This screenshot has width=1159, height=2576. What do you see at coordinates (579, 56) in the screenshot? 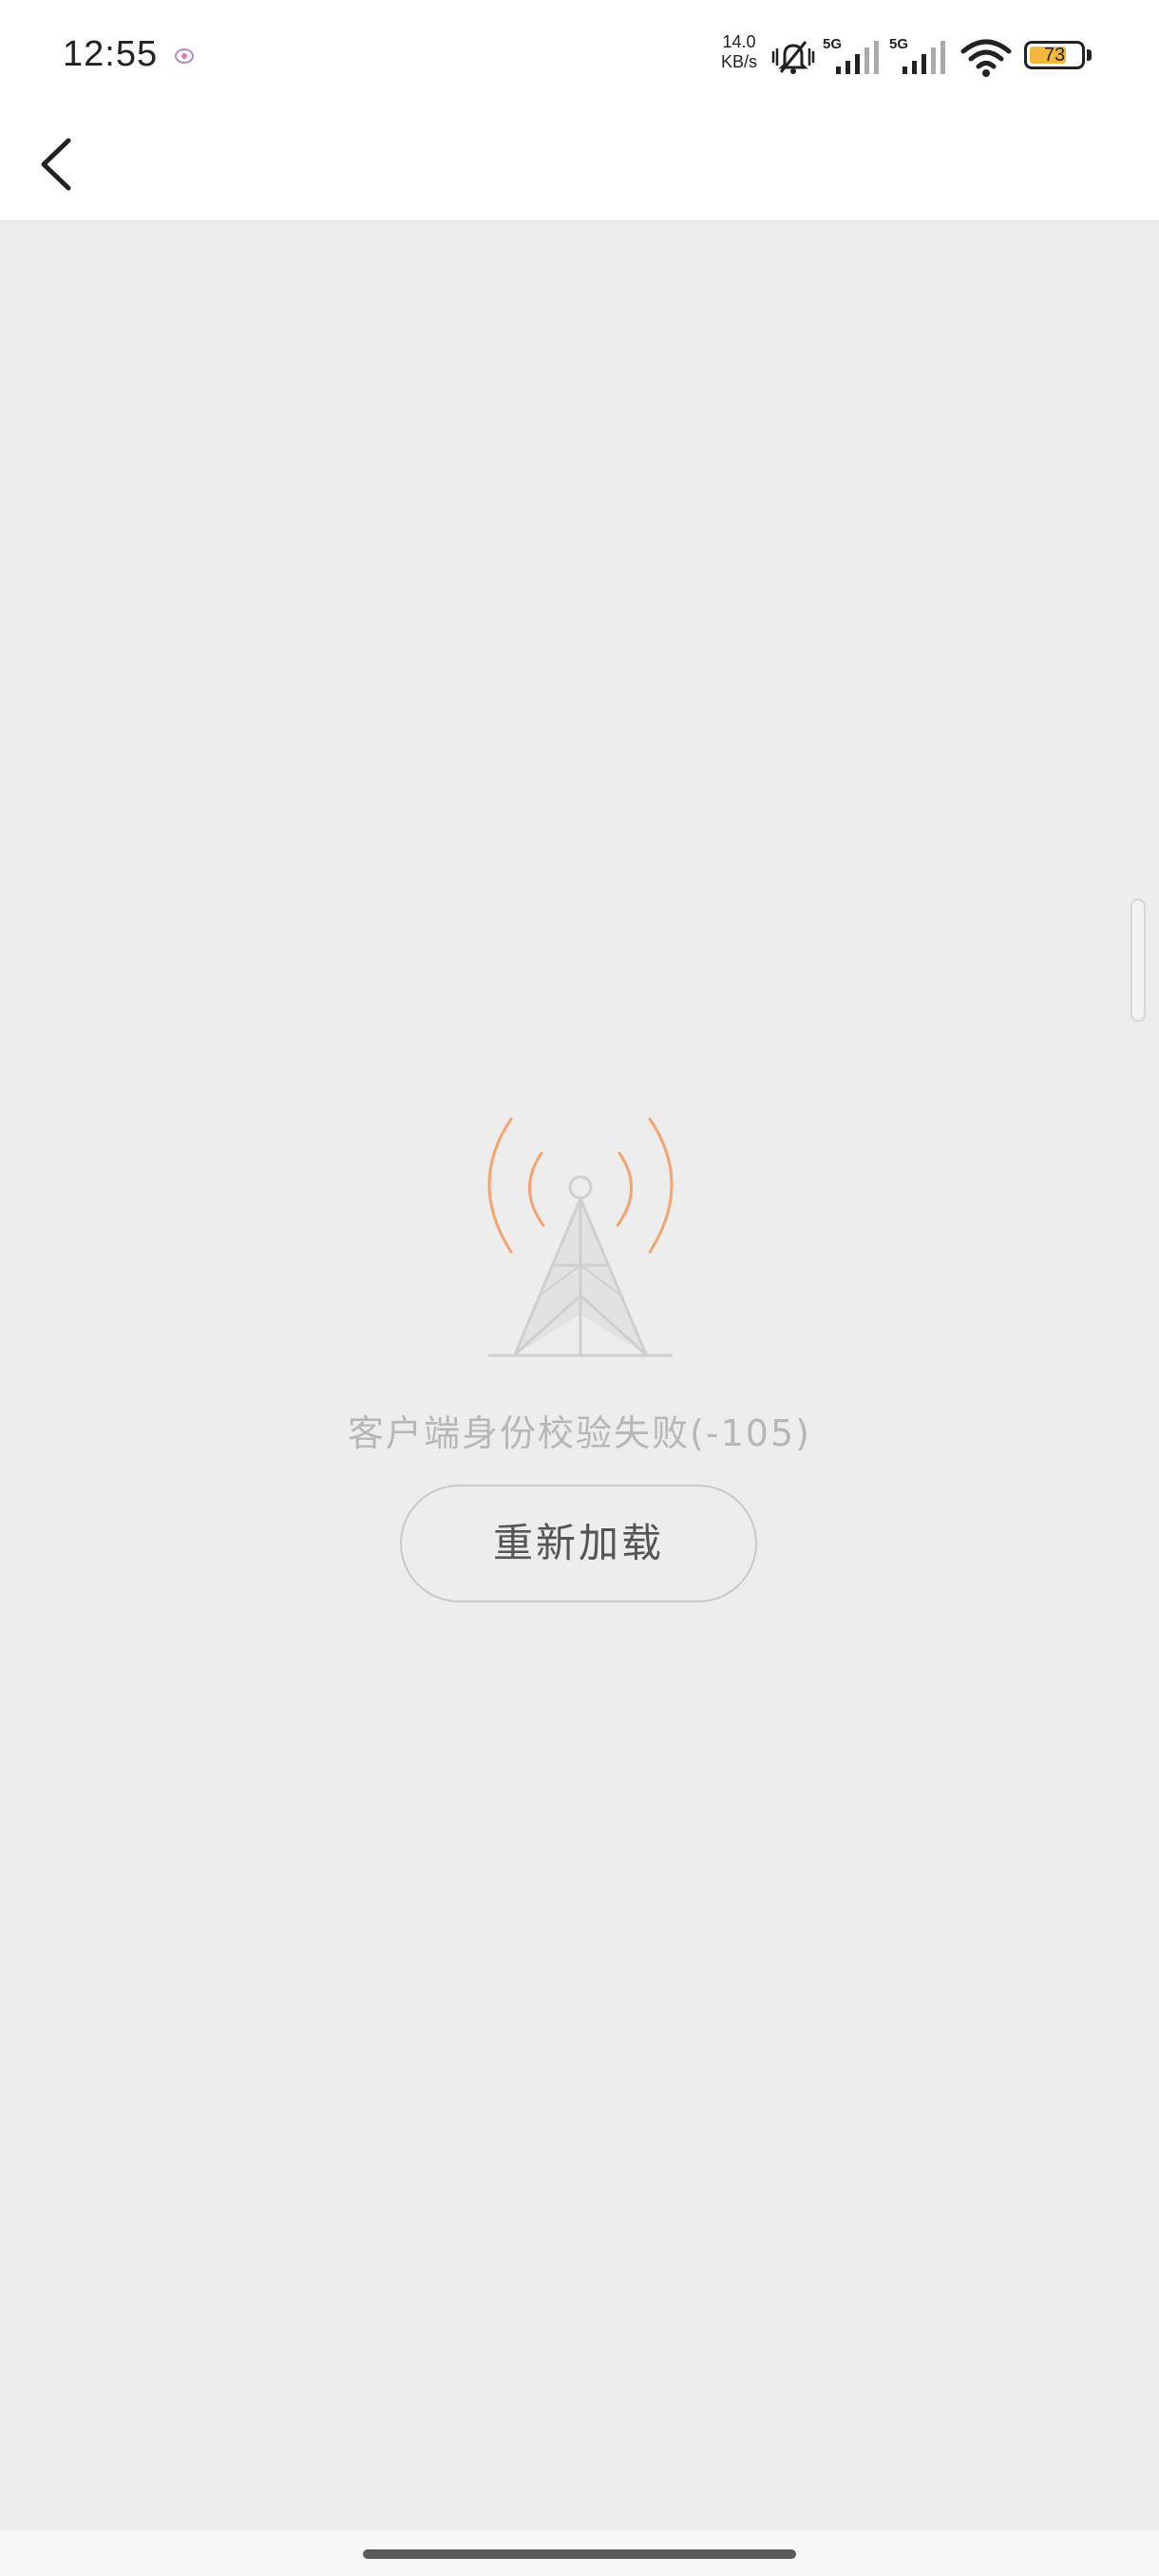
I see `status-bar: 12:55 14.0 KB/s 5G 5G 73` at bounding box center [579, 56].